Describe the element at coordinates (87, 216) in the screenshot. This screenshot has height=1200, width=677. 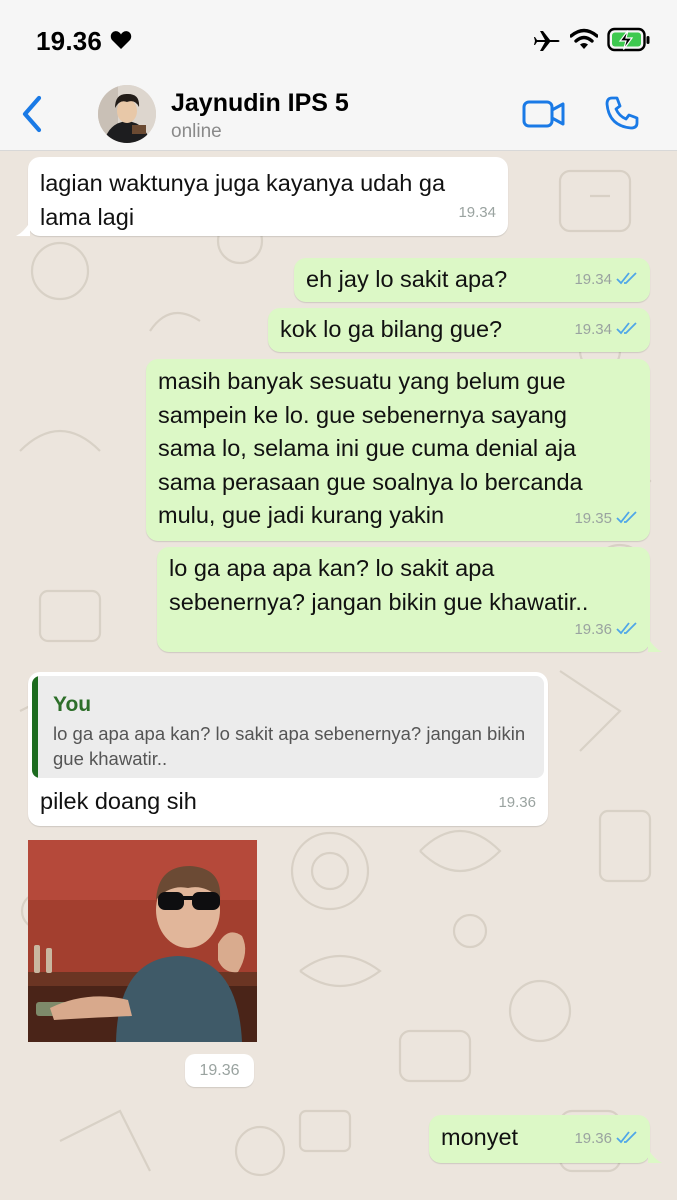
I see `message-line: lama lagi` at that location.